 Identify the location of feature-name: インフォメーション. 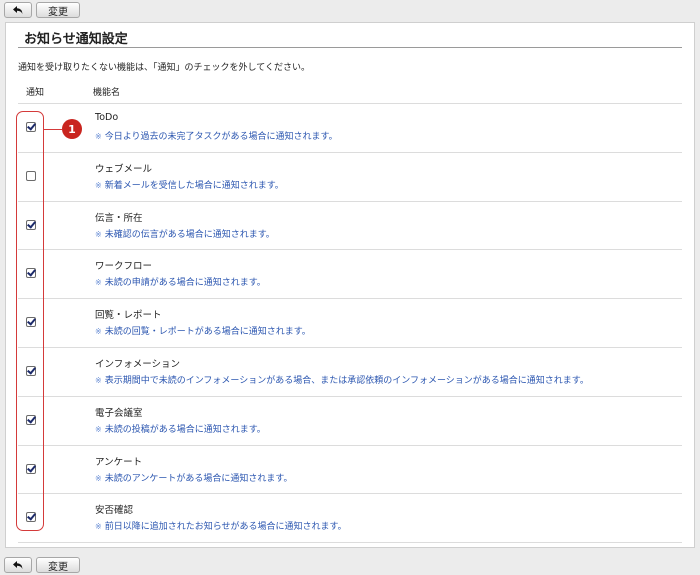
(138, 364).